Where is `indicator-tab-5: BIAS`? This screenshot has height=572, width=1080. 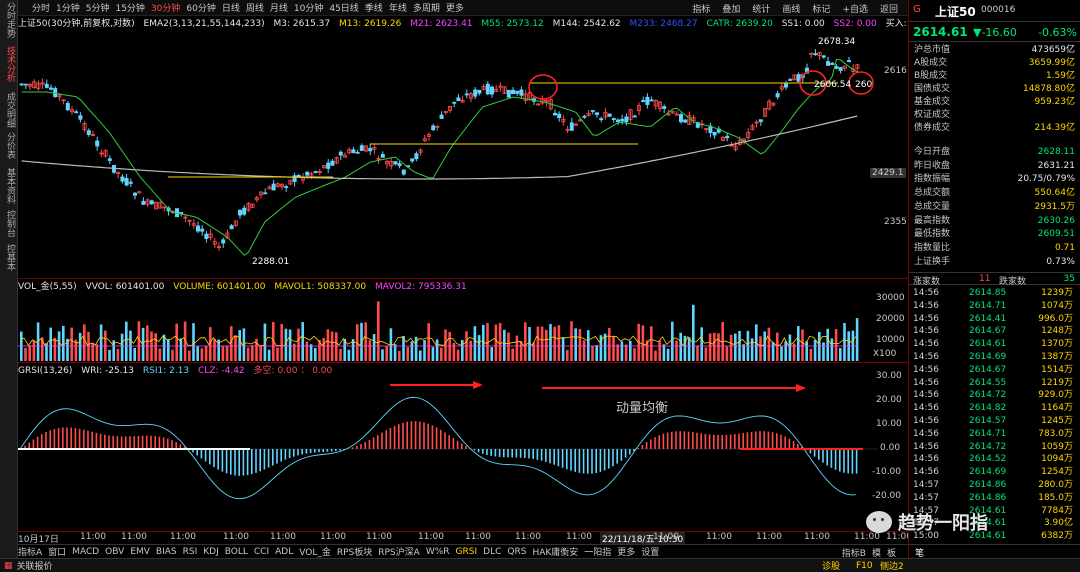
indicator-tab-5: BIAS is located at coordinates (166, 552).